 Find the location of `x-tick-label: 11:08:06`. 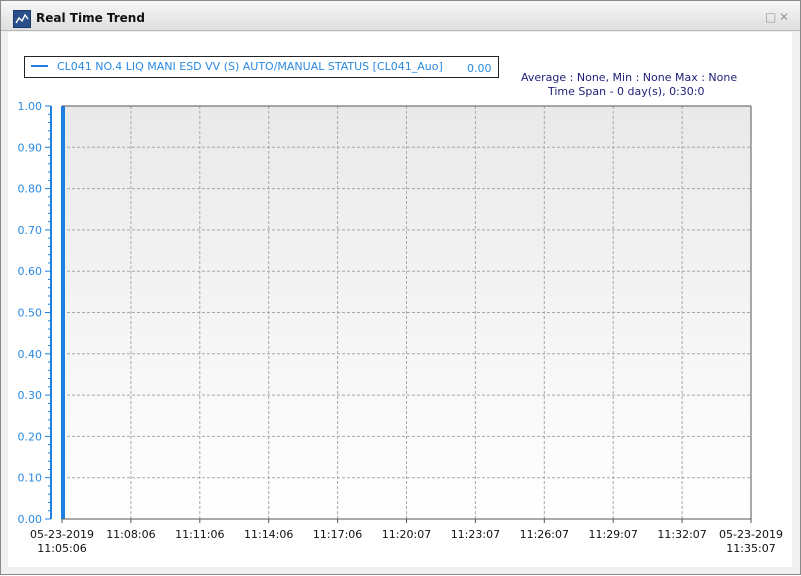

x-tick-label: 11:08:06 is located at coordinates (130, 534).